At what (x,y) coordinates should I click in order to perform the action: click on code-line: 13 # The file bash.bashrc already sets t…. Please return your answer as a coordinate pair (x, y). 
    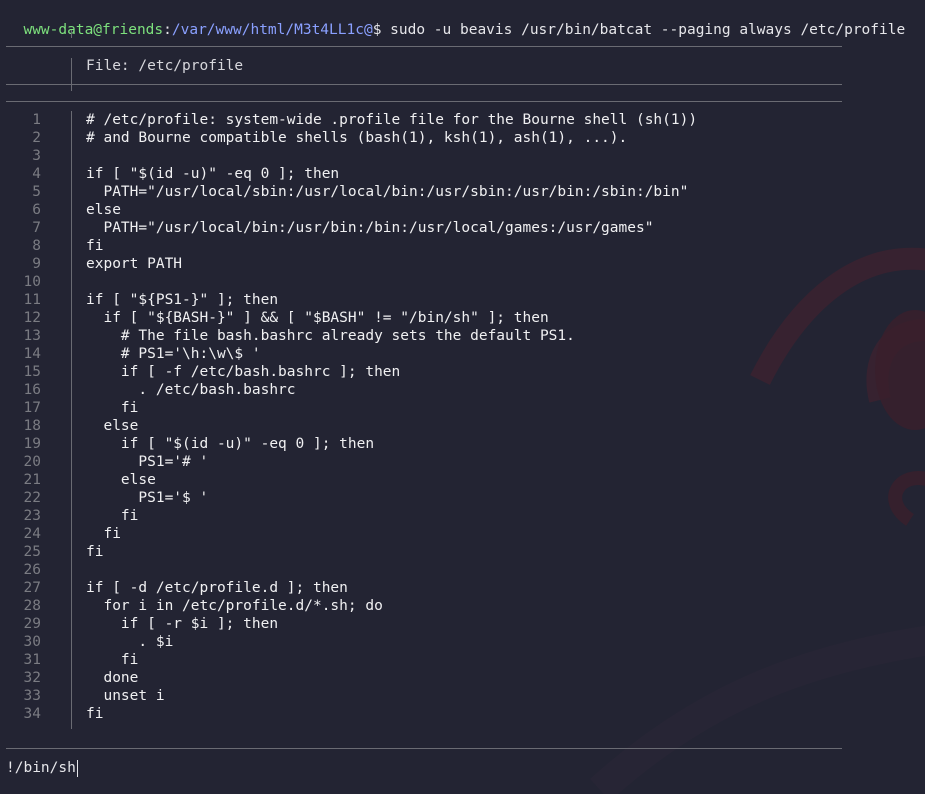
    Looking at the image, I should click on (462, 336).